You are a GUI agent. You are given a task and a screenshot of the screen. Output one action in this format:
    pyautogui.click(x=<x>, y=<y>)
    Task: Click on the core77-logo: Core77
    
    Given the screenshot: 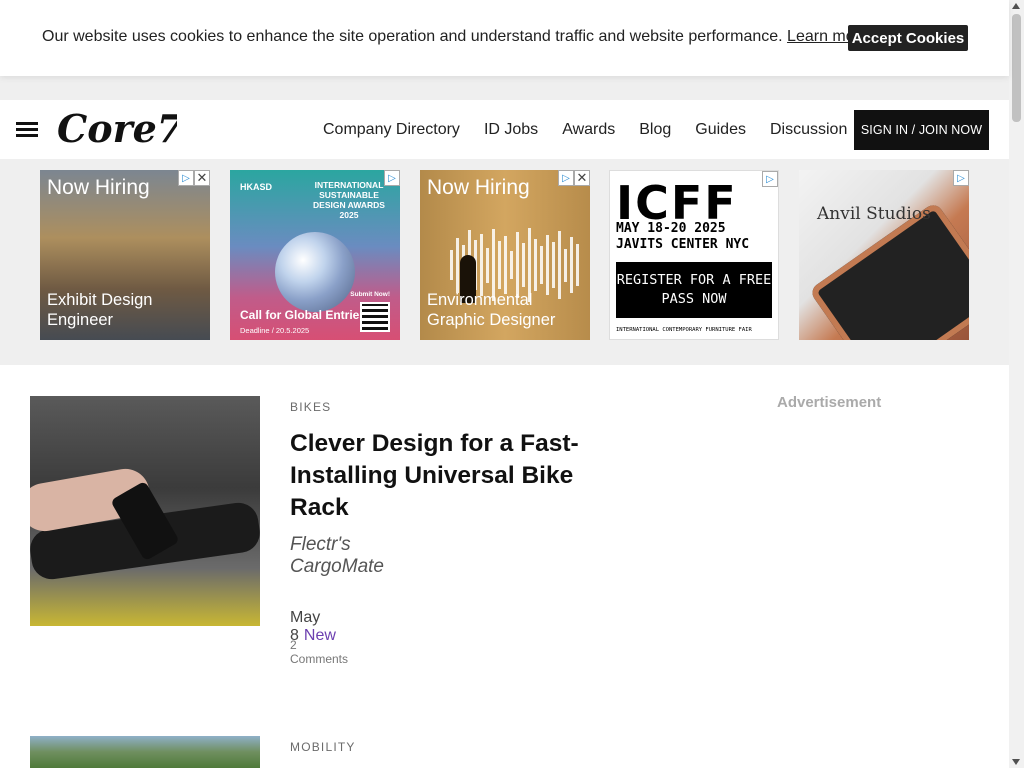 What is the action you would take?
    pyautogui.click(x=116, y=129)
    